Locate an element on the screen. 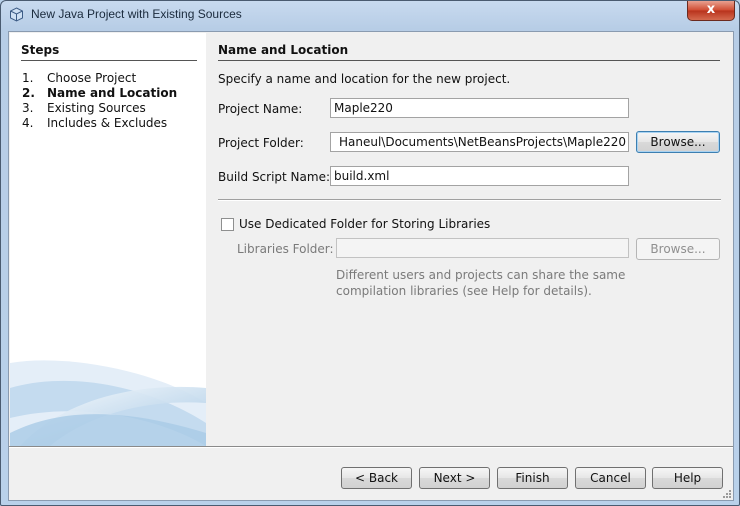 This screenshot has height=506, width=740. build-script-input: build.xml is located at coordinates (479, 176).